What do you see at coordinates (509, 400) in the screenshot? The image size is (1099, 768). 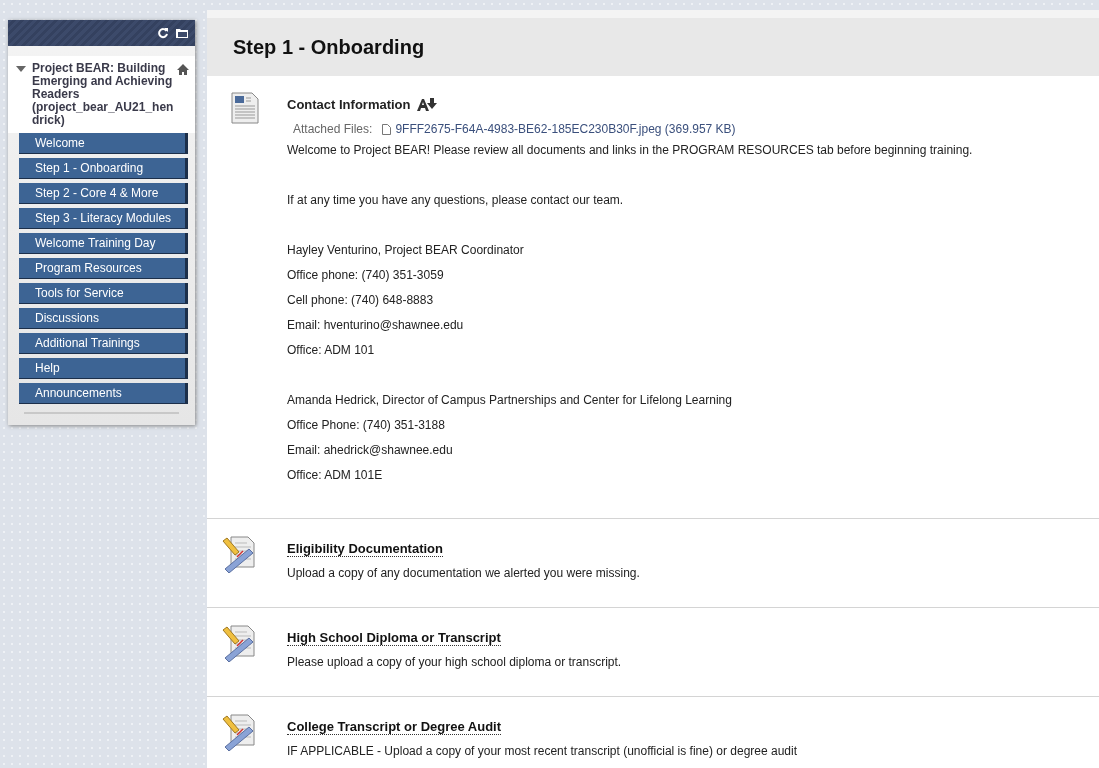 I see `body-text: Amanda Hedrick, Director of Campus Partnerships and Center for Lifelong Learning` at bounding box center [509, 400].